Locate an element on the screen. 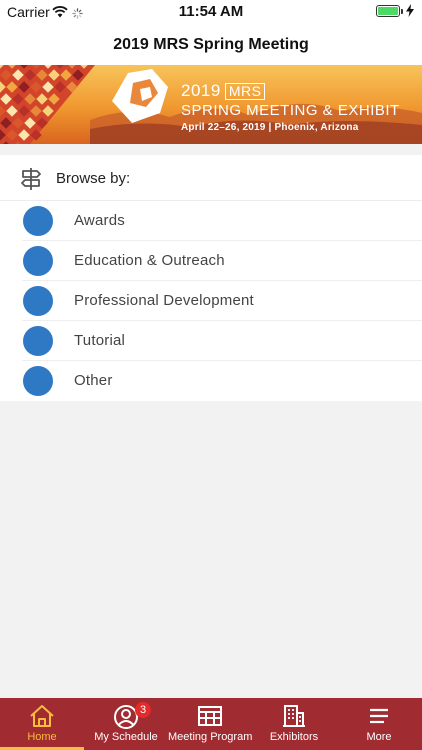 This screenshot has height=750, width=422. clock: 11:54 AM is located at coordinates (211, 11).